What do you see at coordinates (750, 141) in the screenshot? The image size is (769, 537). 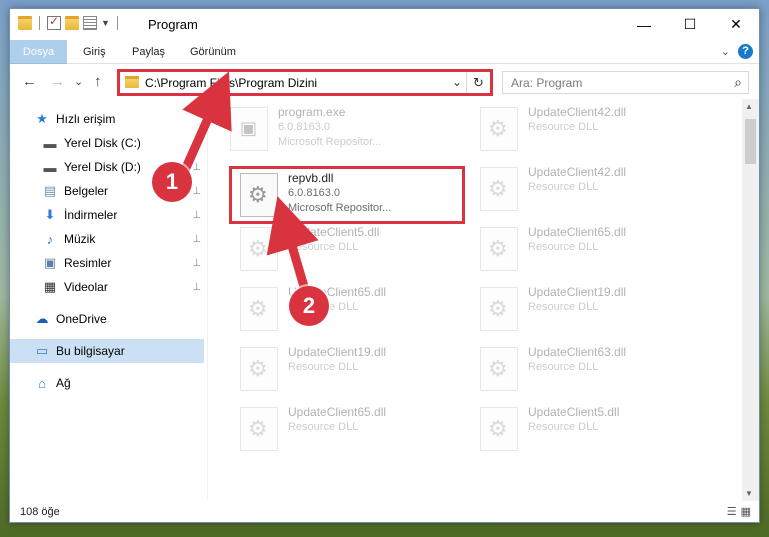 I see `scrollbar-thumb` at bounding box center [750, 141].